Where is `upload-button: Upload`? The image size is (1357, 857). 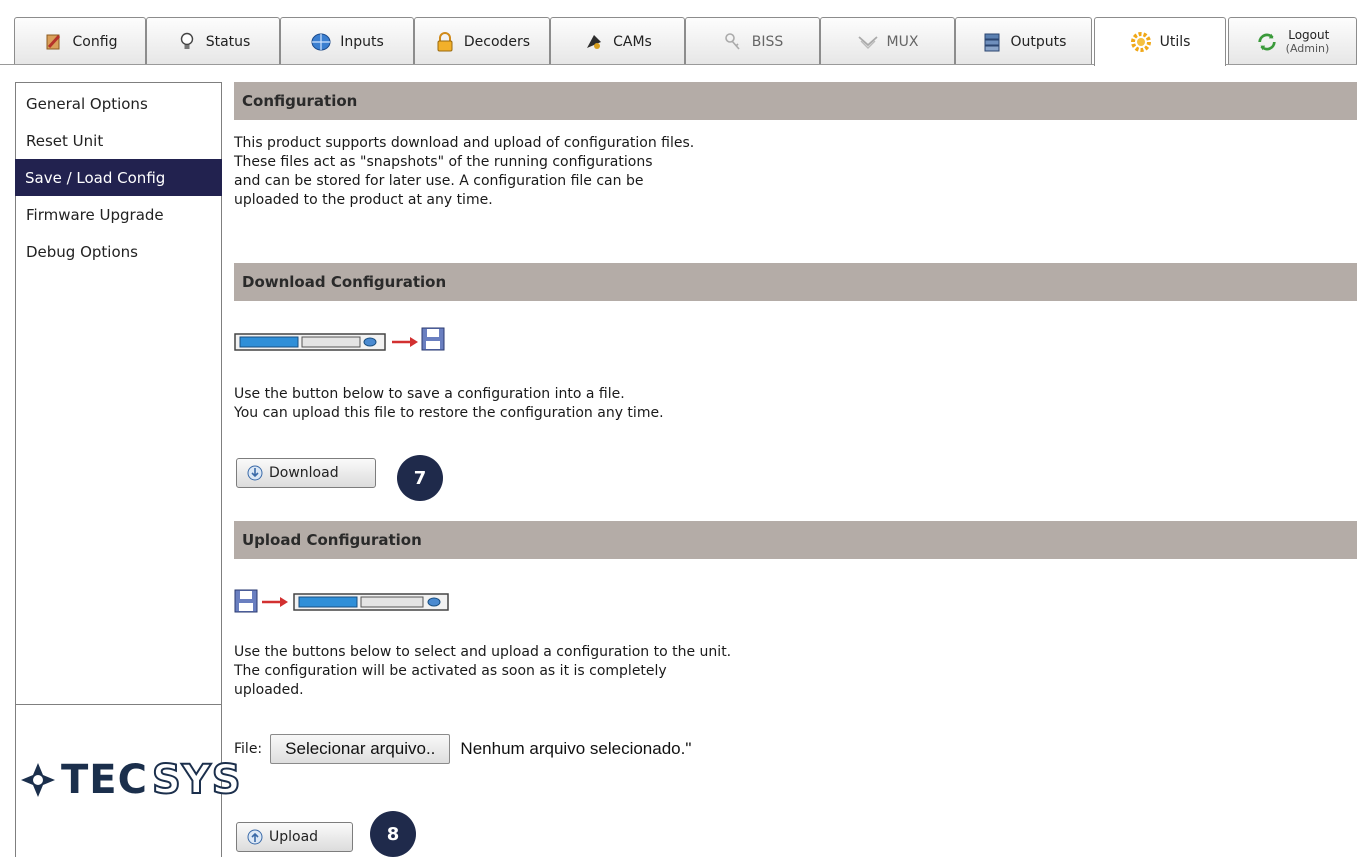 upload-button: Upload is located at coordinates (294, 837).